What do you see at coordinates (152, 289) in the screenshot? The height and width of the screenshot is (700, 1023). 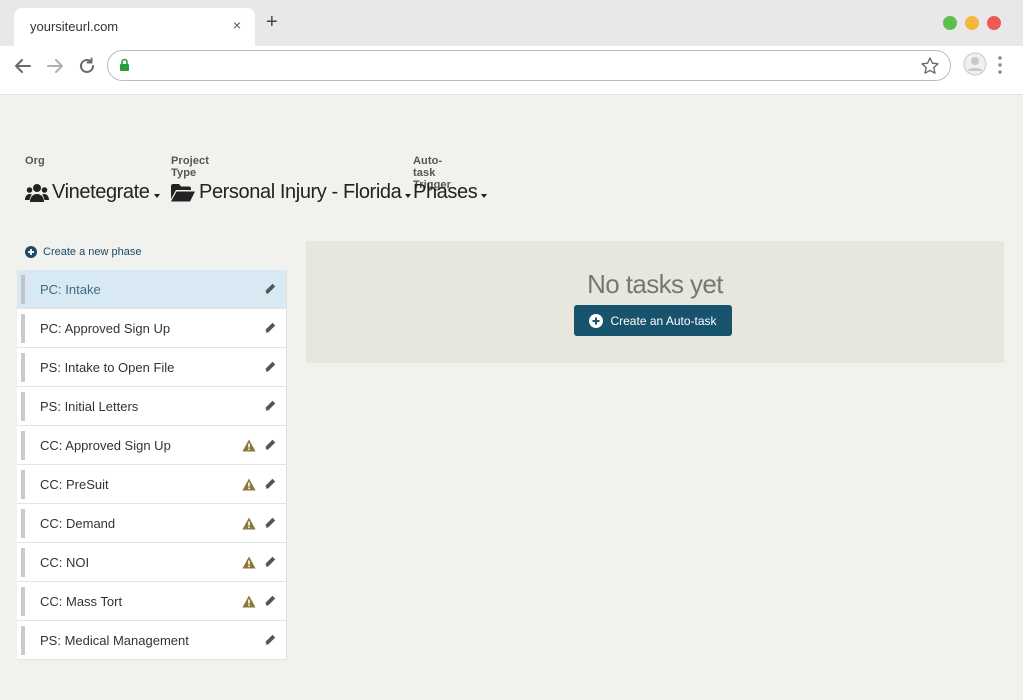 I see `phase-item: PC: Intake` at bounding box center [152, 289].